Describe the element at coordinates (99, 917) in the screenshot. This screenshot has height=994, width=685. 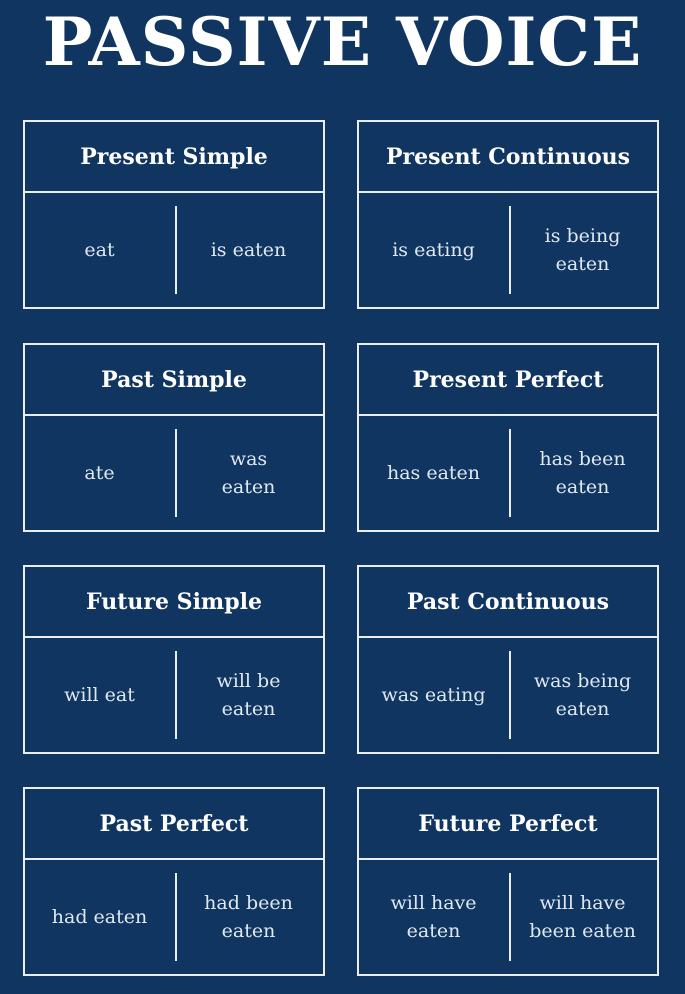
I see `active-form: had eaten` at that location.